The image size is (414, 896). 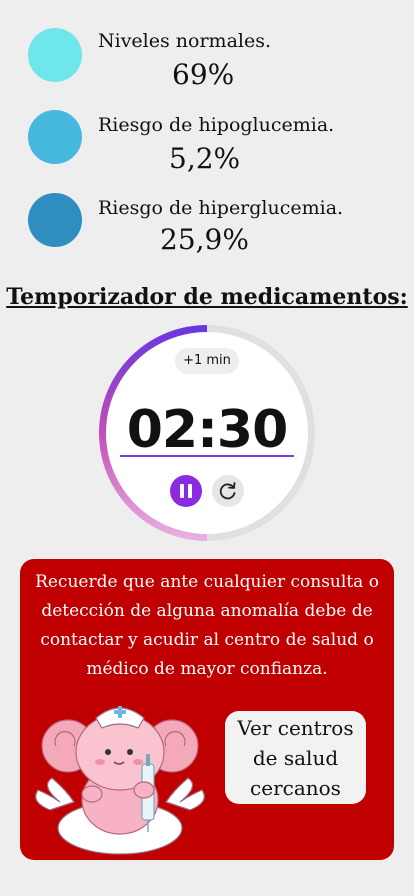 What do you see at coordinates (203, 74) in the screenshot?
I see `stat-value: 69%` at bounding box center [203, 74].